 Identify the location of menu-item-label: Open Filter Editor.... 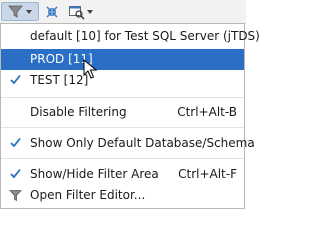
(88, 195).